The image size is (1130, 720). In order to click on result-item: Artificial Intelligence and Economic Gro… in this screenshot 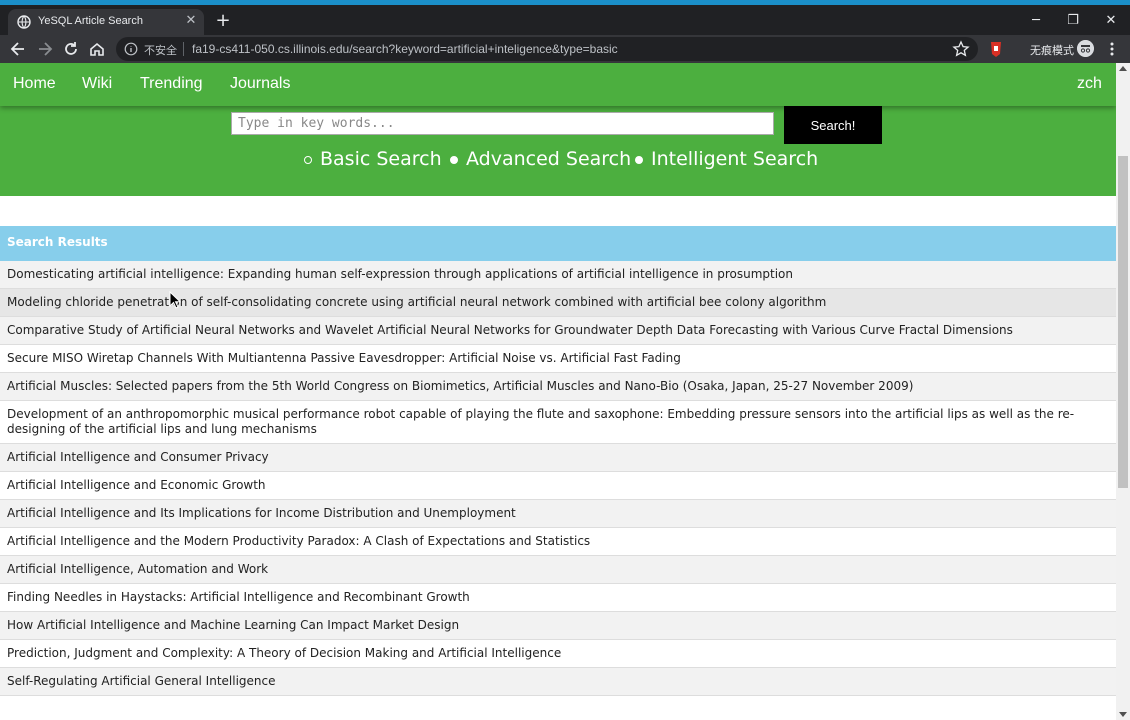, I will do `click(558, 486)`.